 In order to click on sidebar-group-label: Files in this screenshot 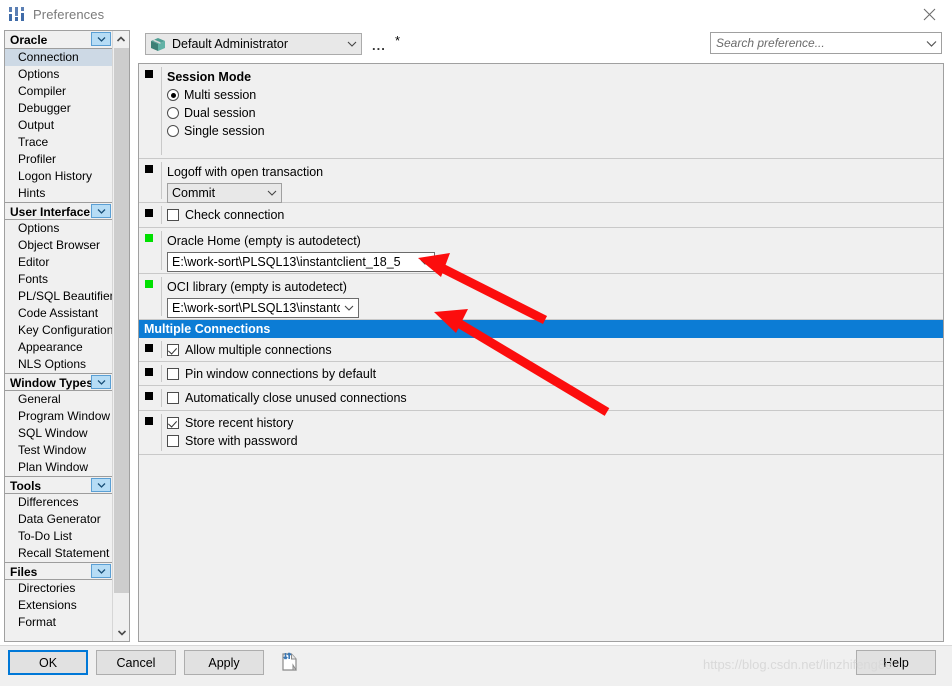, I will do `click(24, 572)`.